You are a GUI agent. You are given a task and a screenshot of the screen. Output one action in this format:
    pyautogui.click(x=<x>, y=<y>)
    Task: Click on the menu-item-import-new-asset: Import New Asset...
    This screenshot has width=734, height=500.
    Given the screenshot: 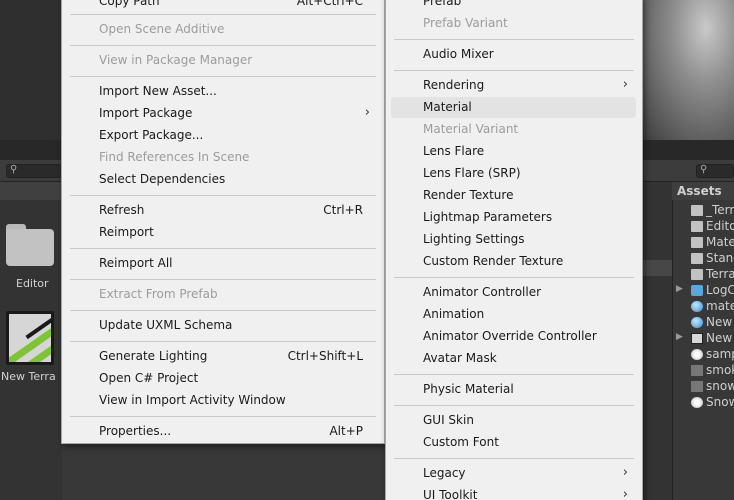 What is the action you would take?
    pyautogui.click(x=223, y=91)
    